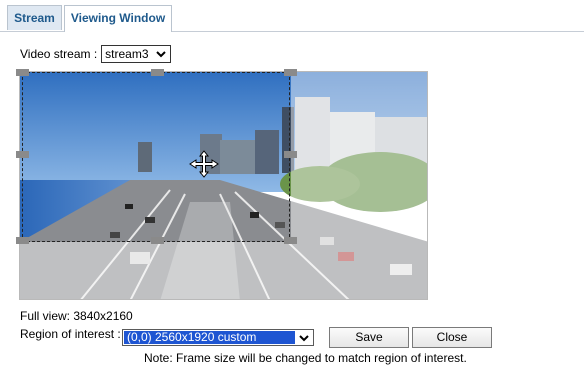 The height and width of the screenshot is (367, 584). I want to click on roi-handle-bottom-left, so click(22, 240).